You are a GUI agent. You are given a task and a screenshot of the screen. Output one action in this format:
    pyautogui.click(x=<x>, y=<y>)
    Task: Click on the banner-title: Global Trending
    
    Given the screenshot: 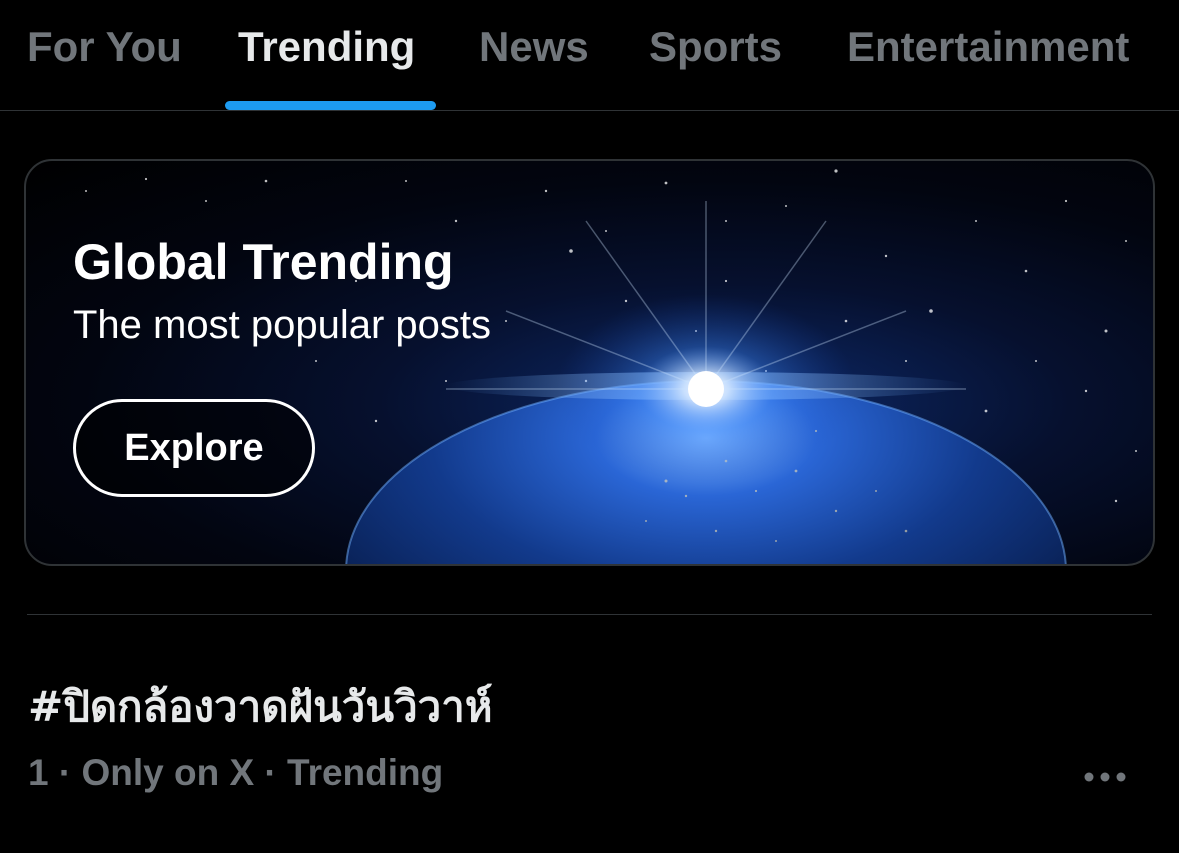 What is the action you would take?
    pyautogui.click(x=263, y=262)
    